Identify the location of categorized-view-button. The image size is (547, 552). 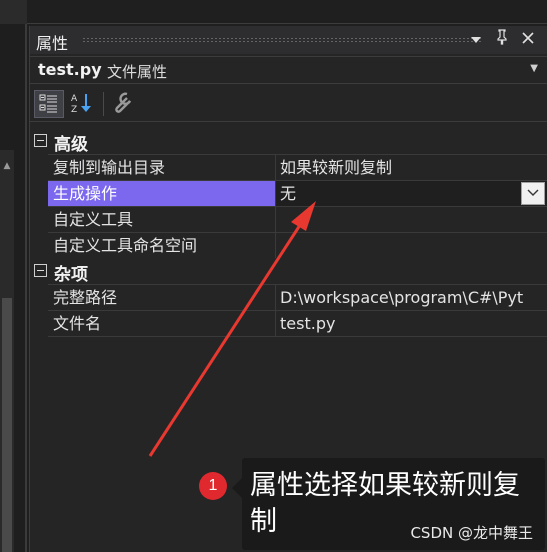
(49, 104).